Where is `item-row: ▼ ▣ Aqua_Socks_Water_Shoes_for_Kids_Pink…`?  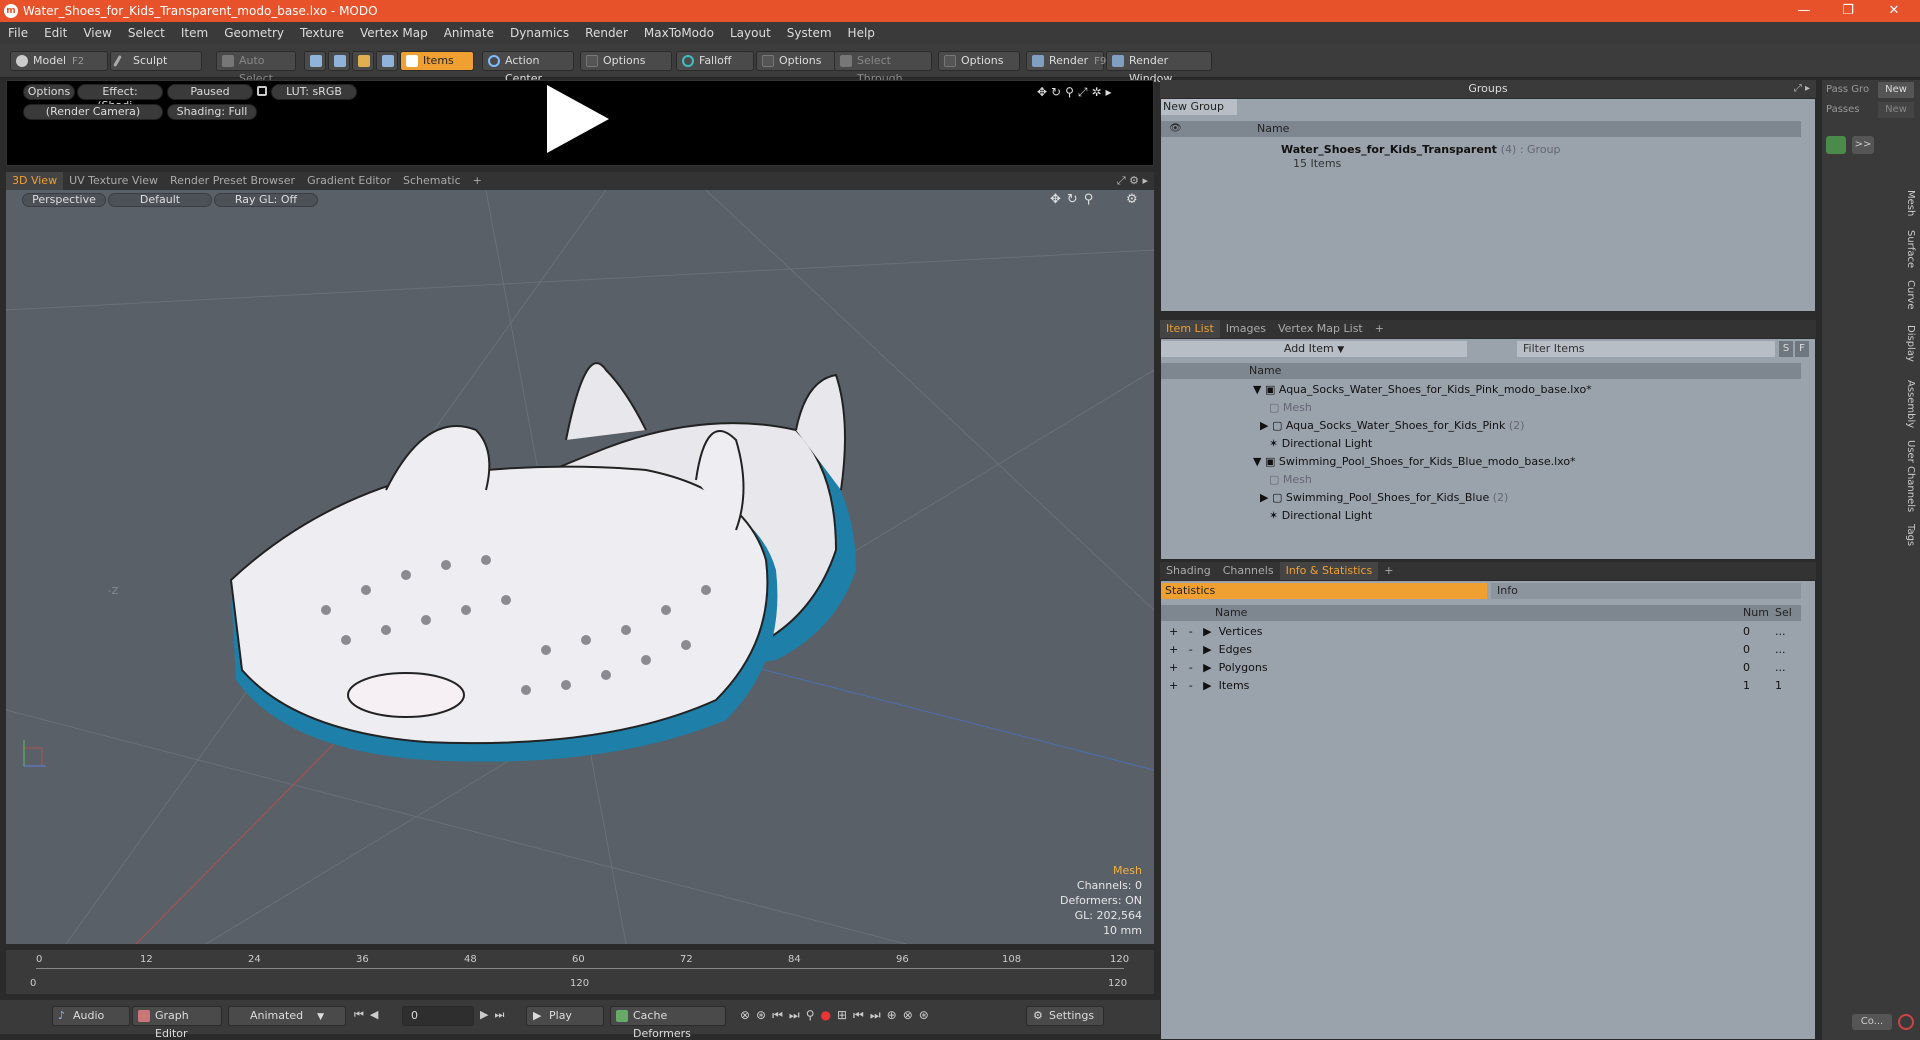 item-row: ▼ ▣ Aqua_Socks_Water_Shoes_for_Kids_Pink… is located at coordinates (1422, 390).